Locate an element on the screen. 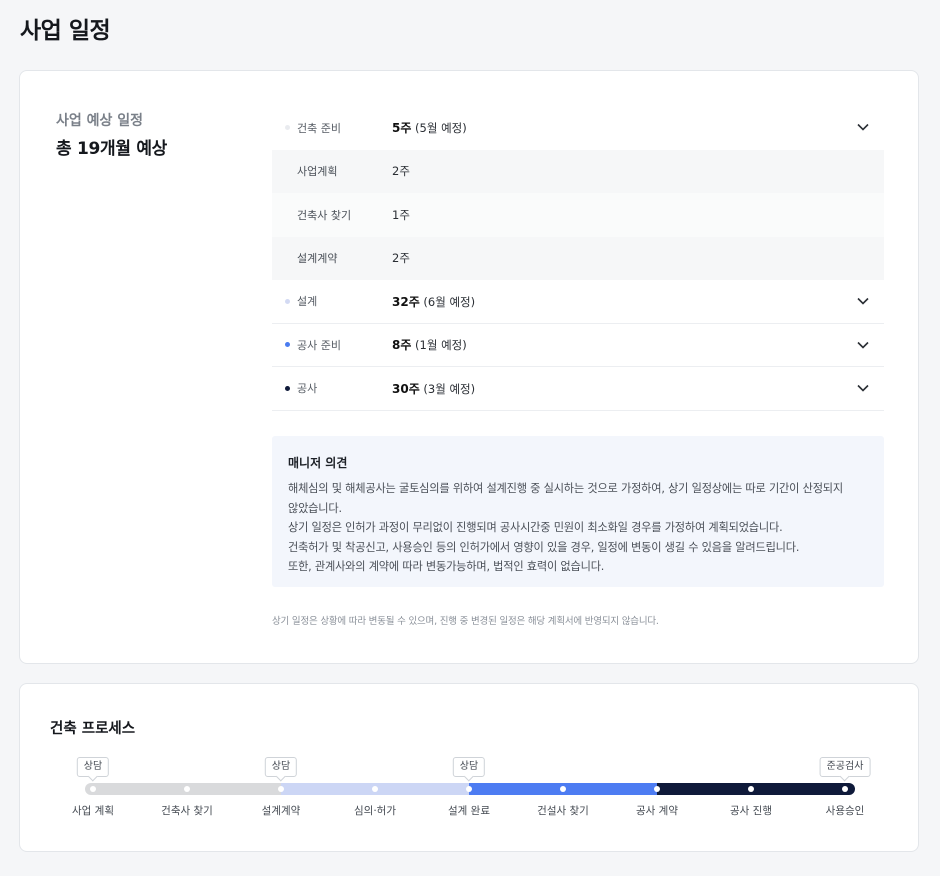  process-step-label: 사용승인 is located at coordinates (845, 811).